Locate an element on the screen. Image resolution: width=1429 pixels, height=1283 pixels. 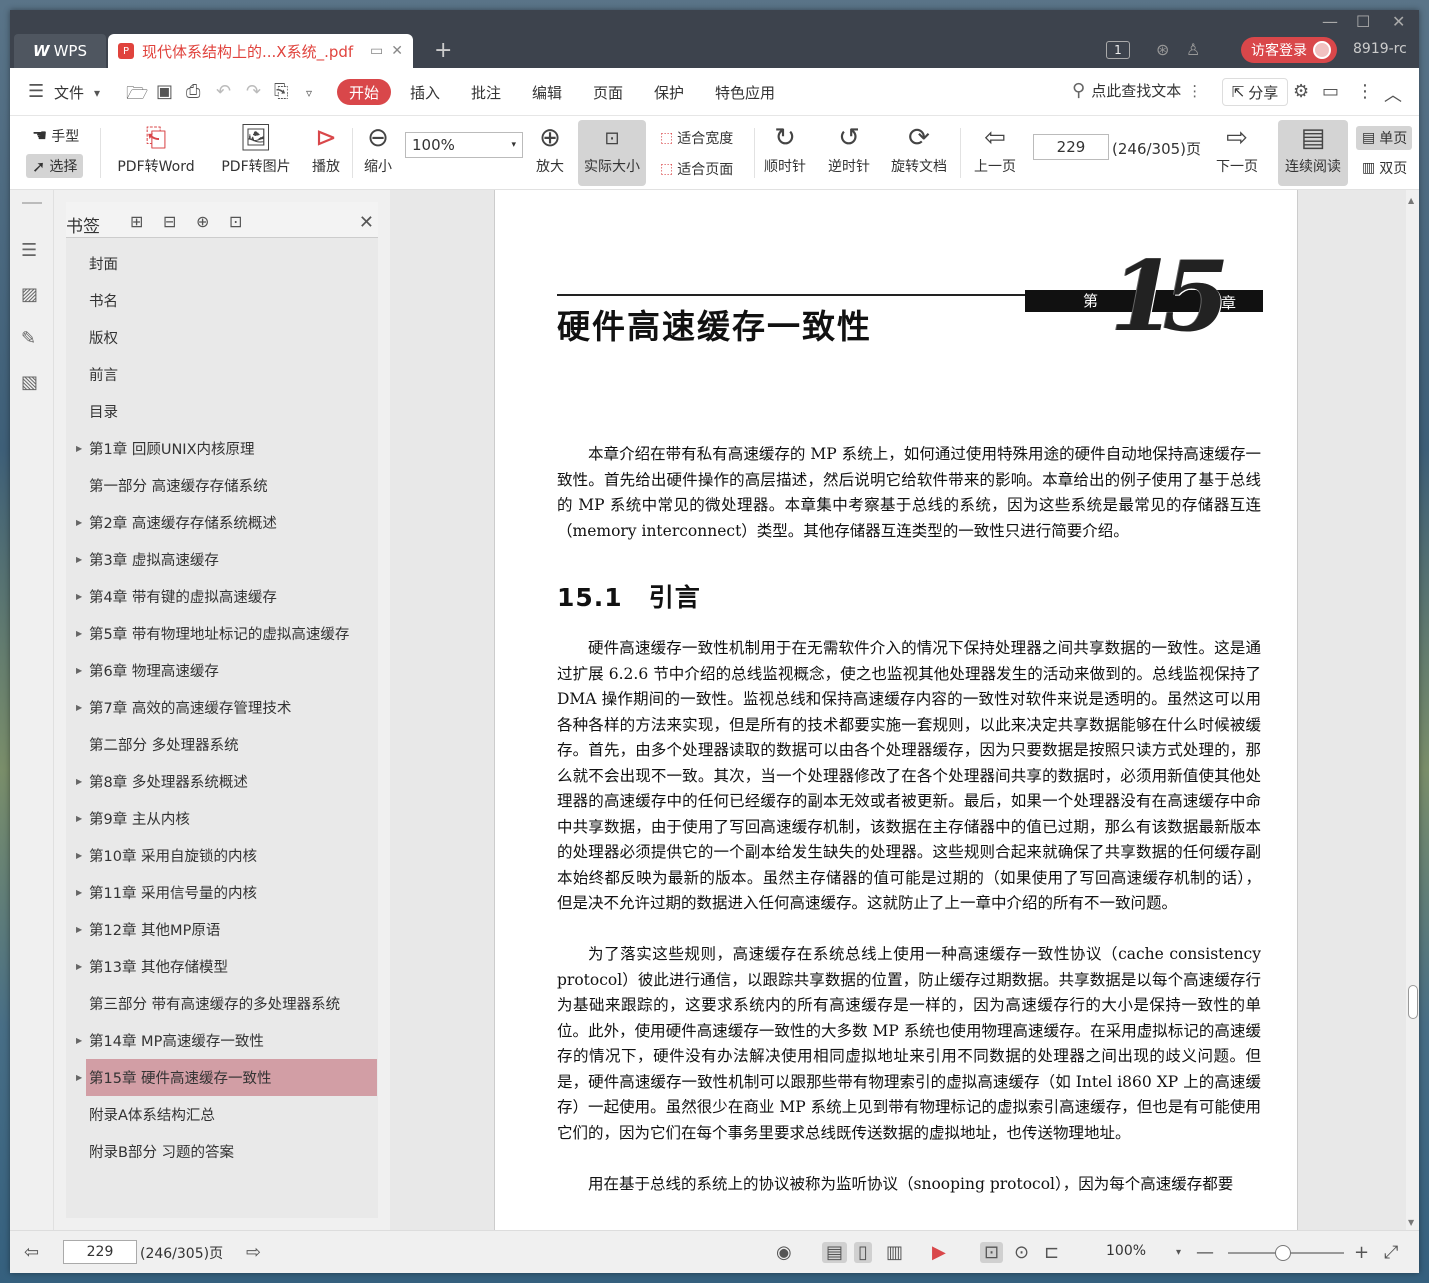
bookmark-item: 目录 is located at coordinates (222, 411).